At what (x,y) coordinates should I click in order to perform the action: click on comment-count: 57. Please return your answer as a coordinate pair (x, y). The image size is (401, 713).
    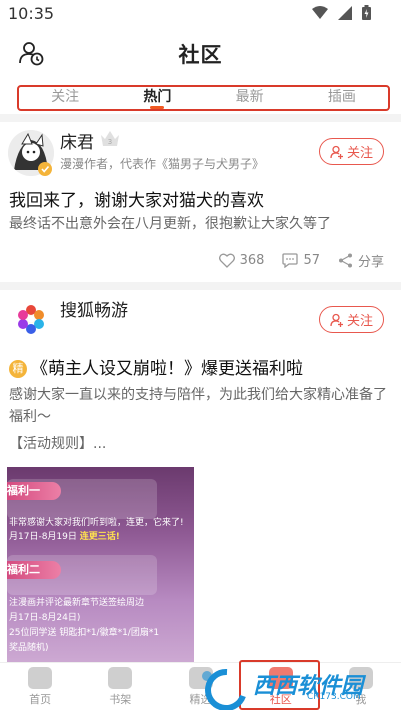
    Looking at the image, I should click on (311, 260).